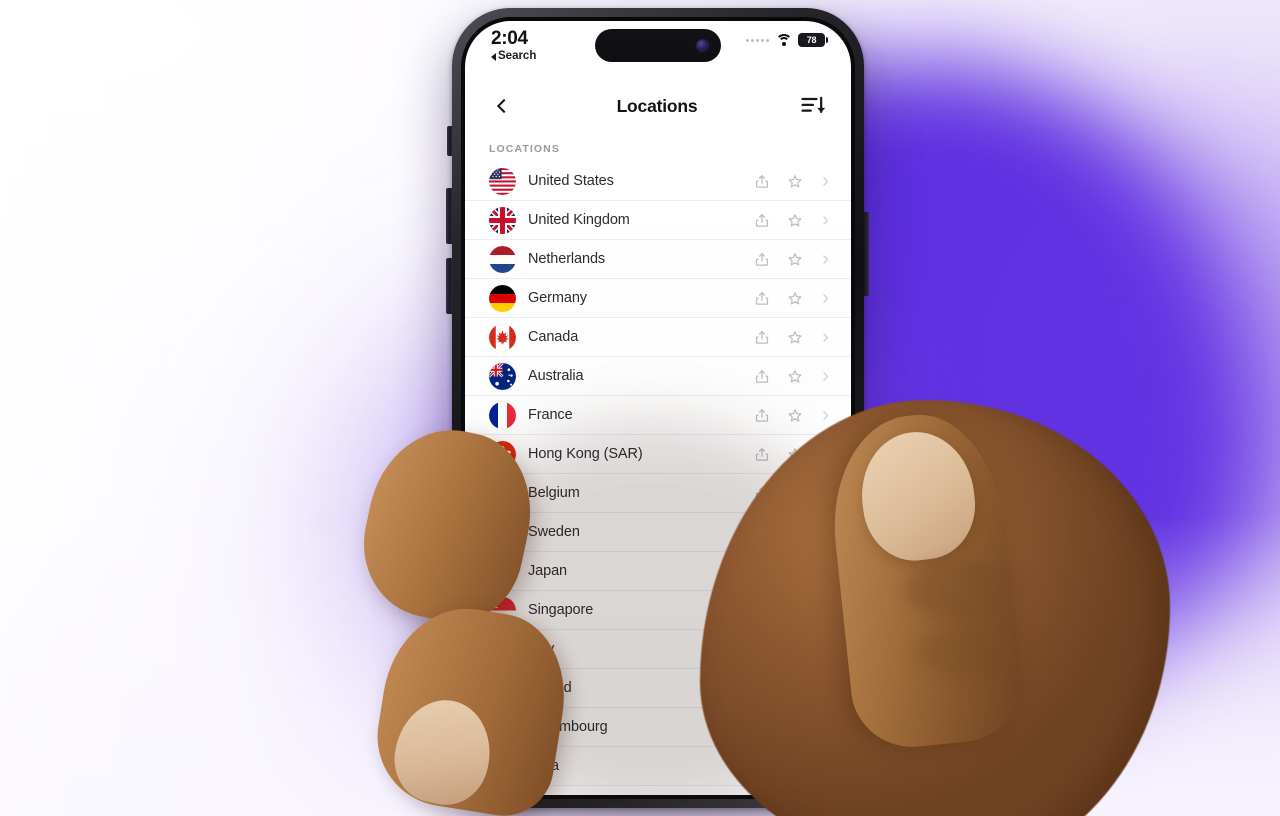  I want to click on location-name: Belgium, so click(554, 493).